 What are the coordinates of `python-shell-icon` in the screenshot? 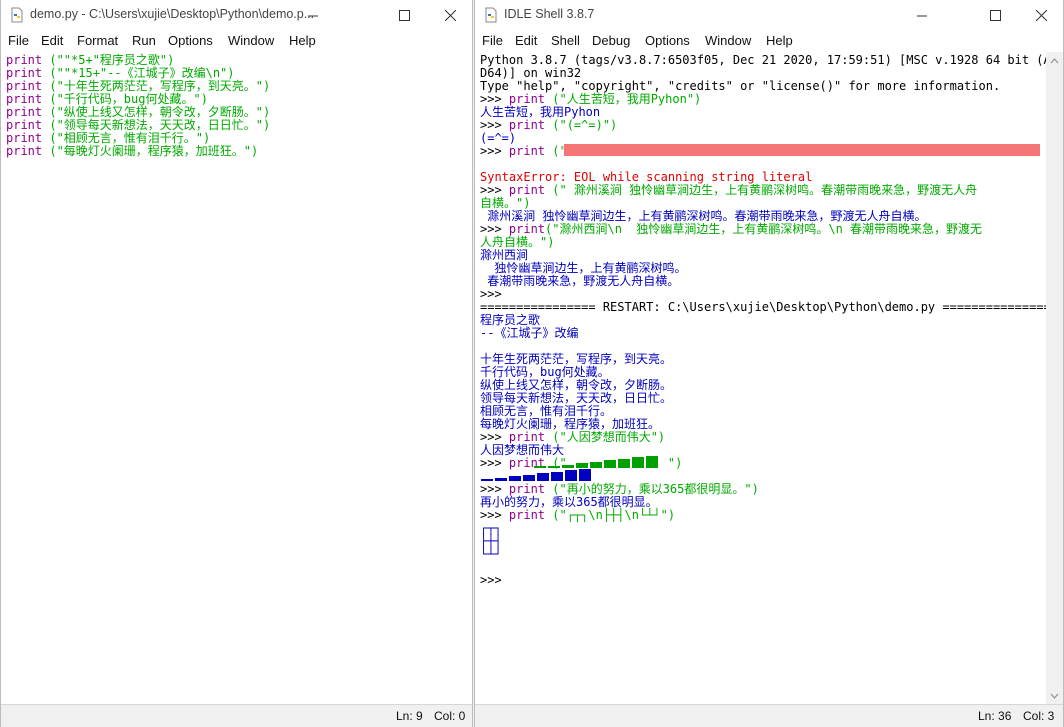 It's located at (491, 15).